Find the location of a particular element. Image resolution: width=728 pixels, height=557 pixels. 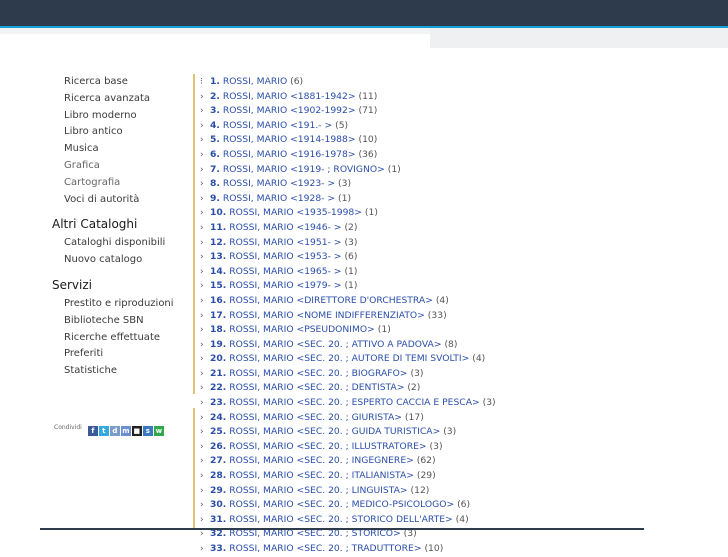

result-name-link: ROSSI, MARIO <SEC. 20. ; LINGUISTA> is located at coordinates (318, 490).